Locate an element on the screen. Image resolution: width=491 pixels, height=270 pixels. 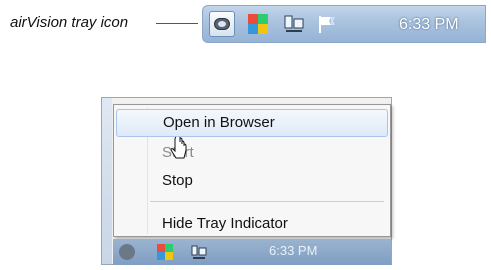
menu-separator is located at coordinates (267, 201).